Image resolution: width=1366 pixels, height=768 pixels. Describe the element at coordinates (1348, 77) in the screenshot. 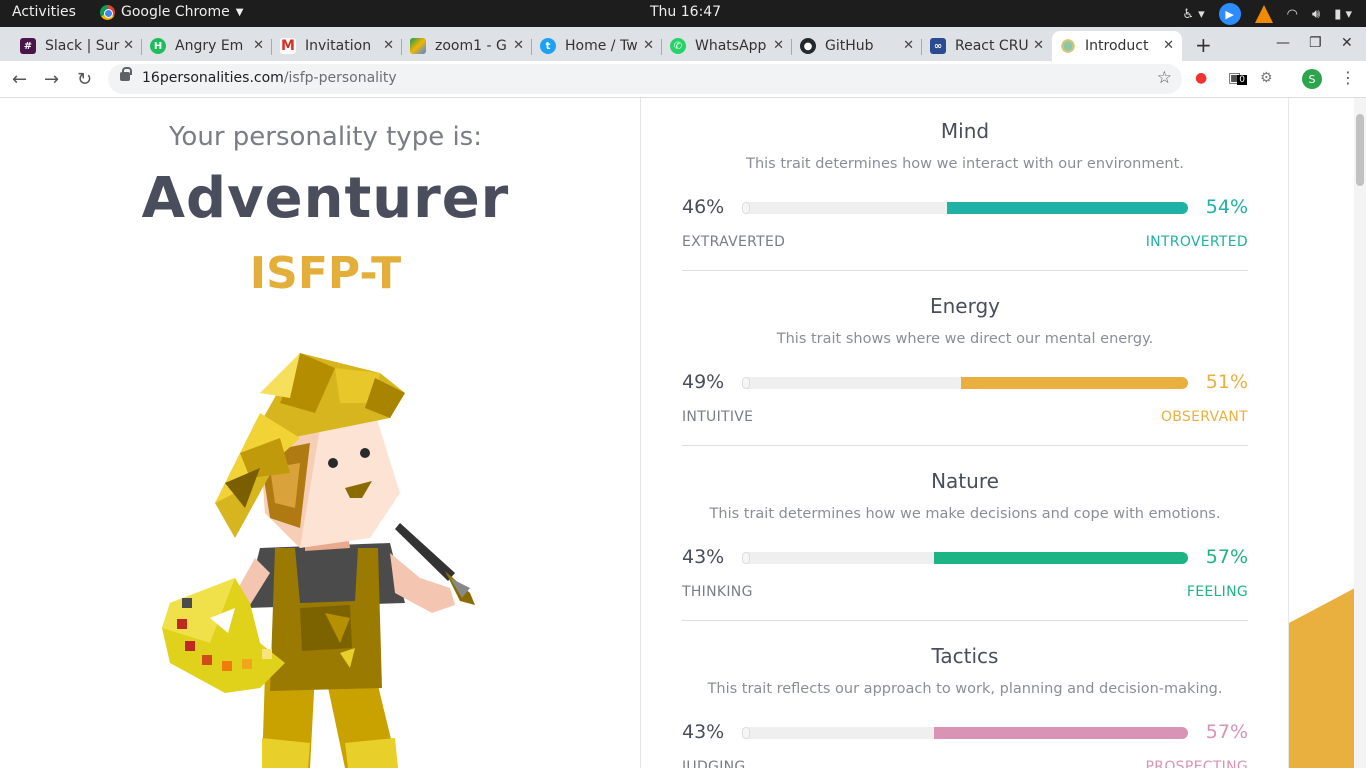

I see `chrome-menu-icon: ⋮` at that location.